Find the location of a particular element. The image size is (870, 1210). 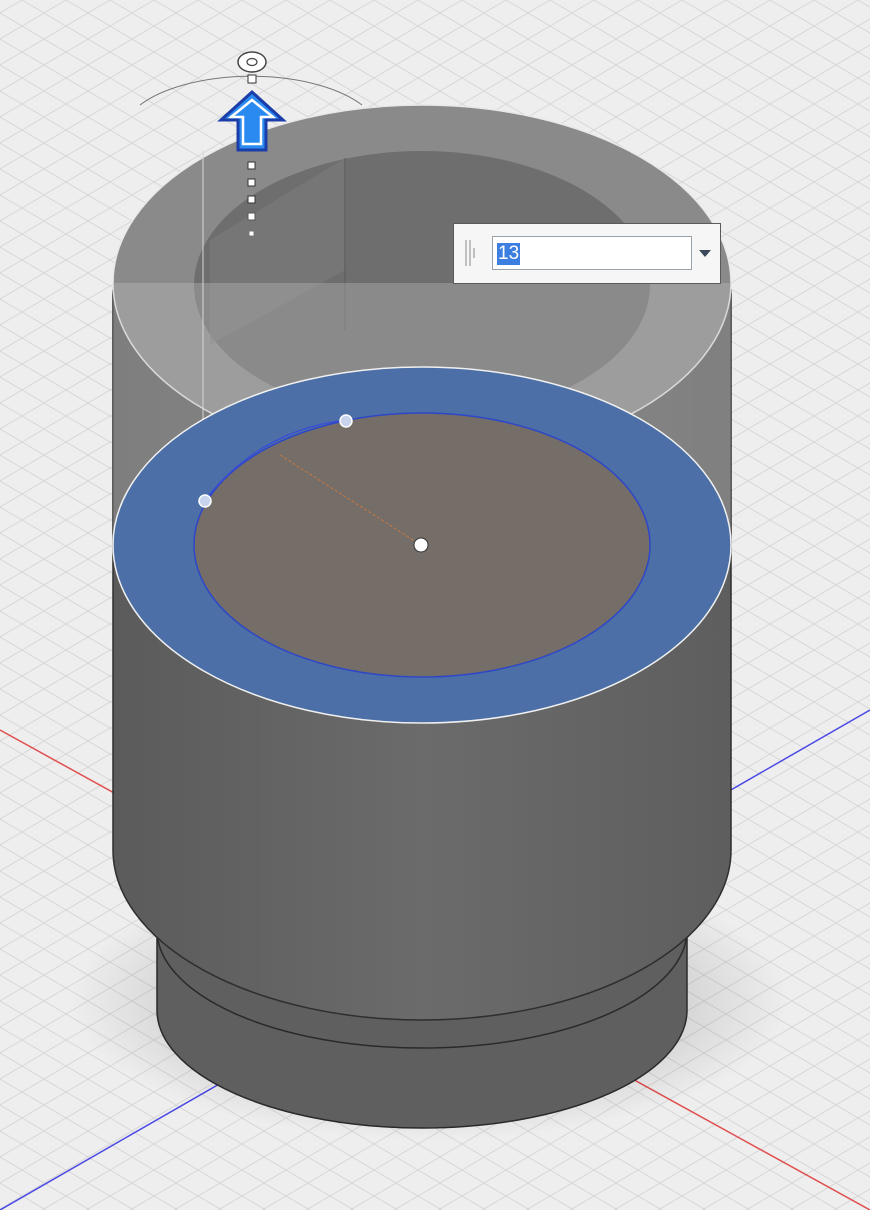

center-point is located at coordinates (421, 545).